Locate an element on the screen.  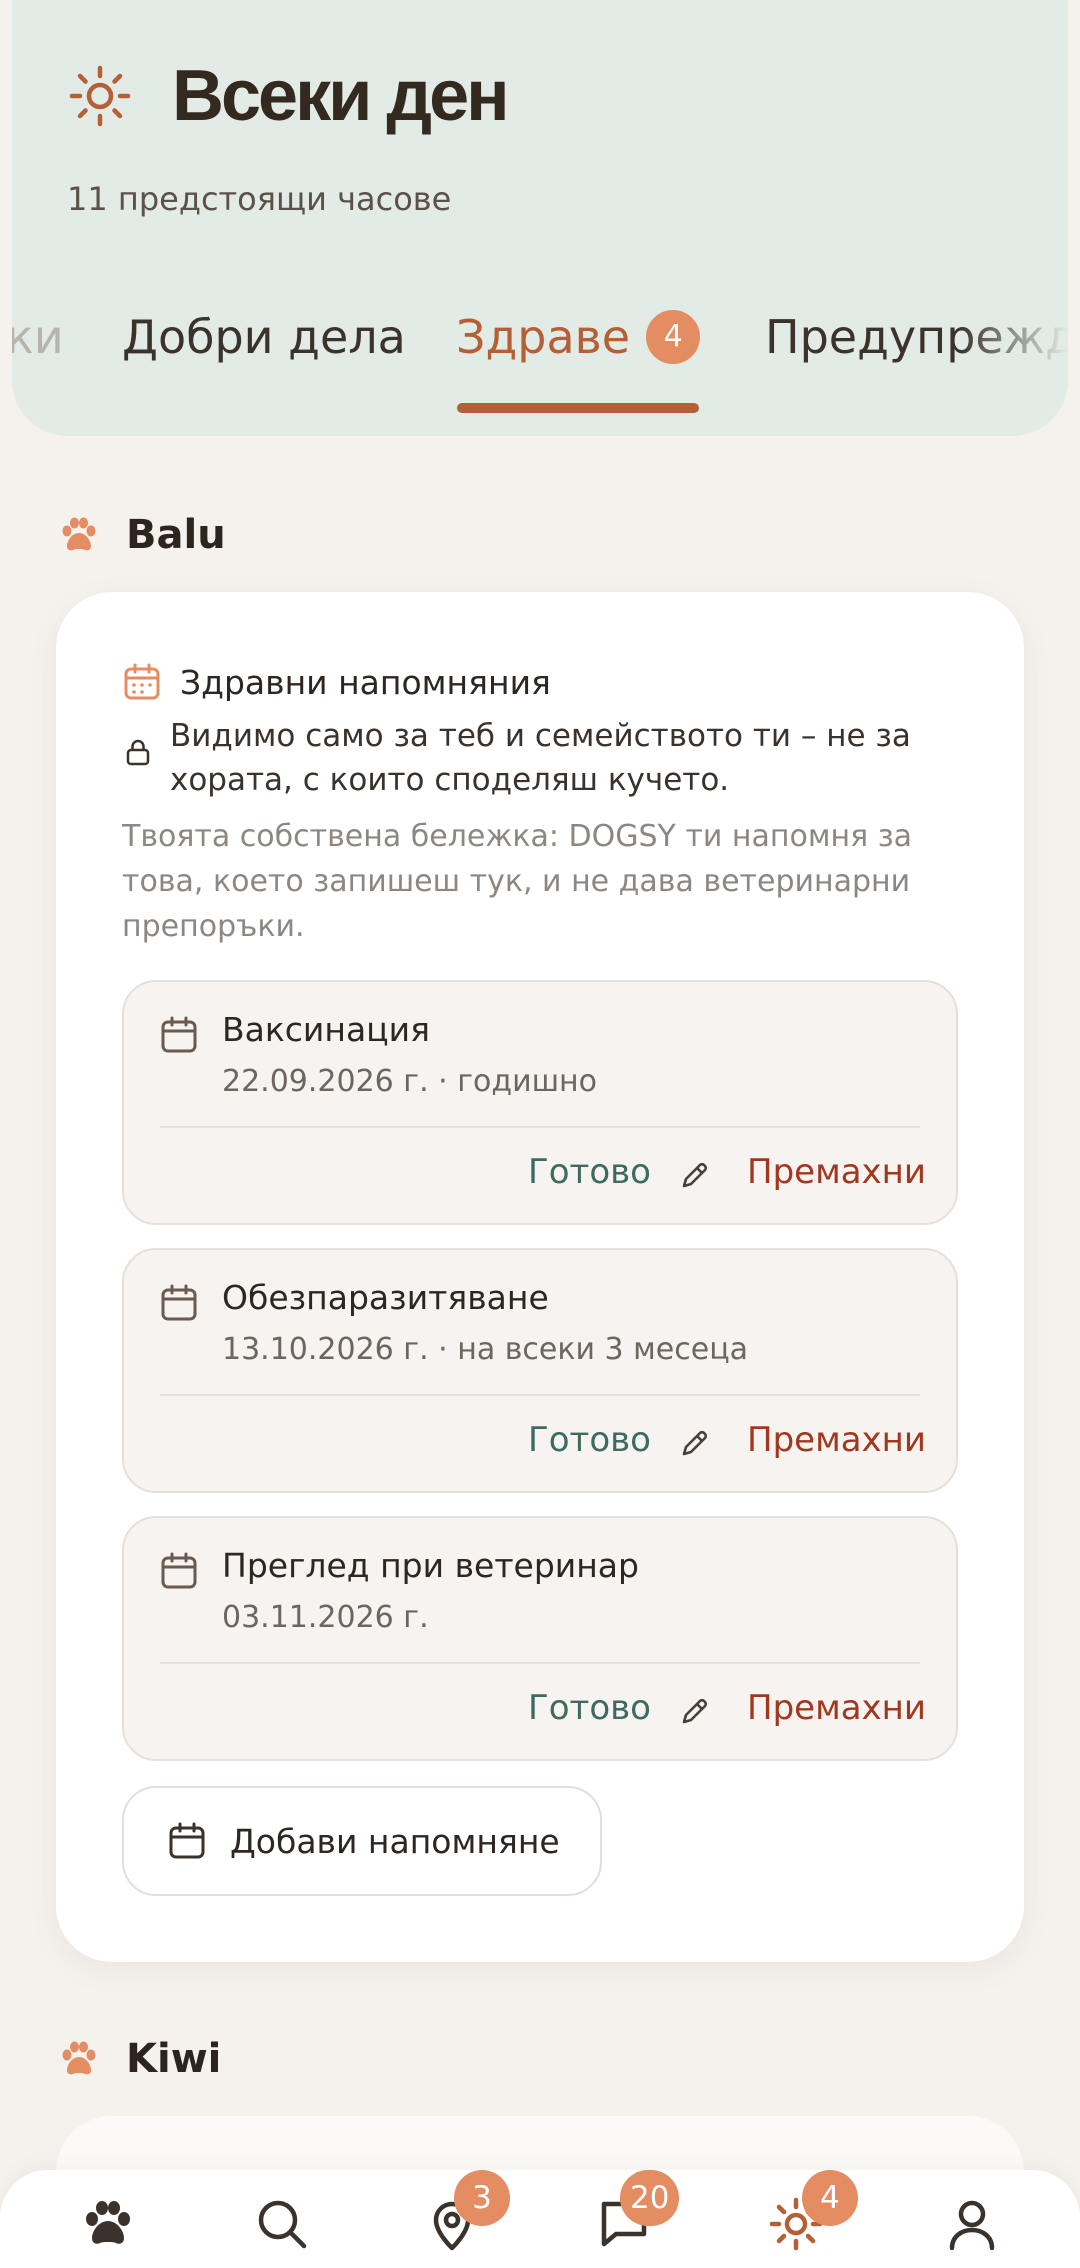
nav-messages: 20 is located at coordinates (638, 2213).